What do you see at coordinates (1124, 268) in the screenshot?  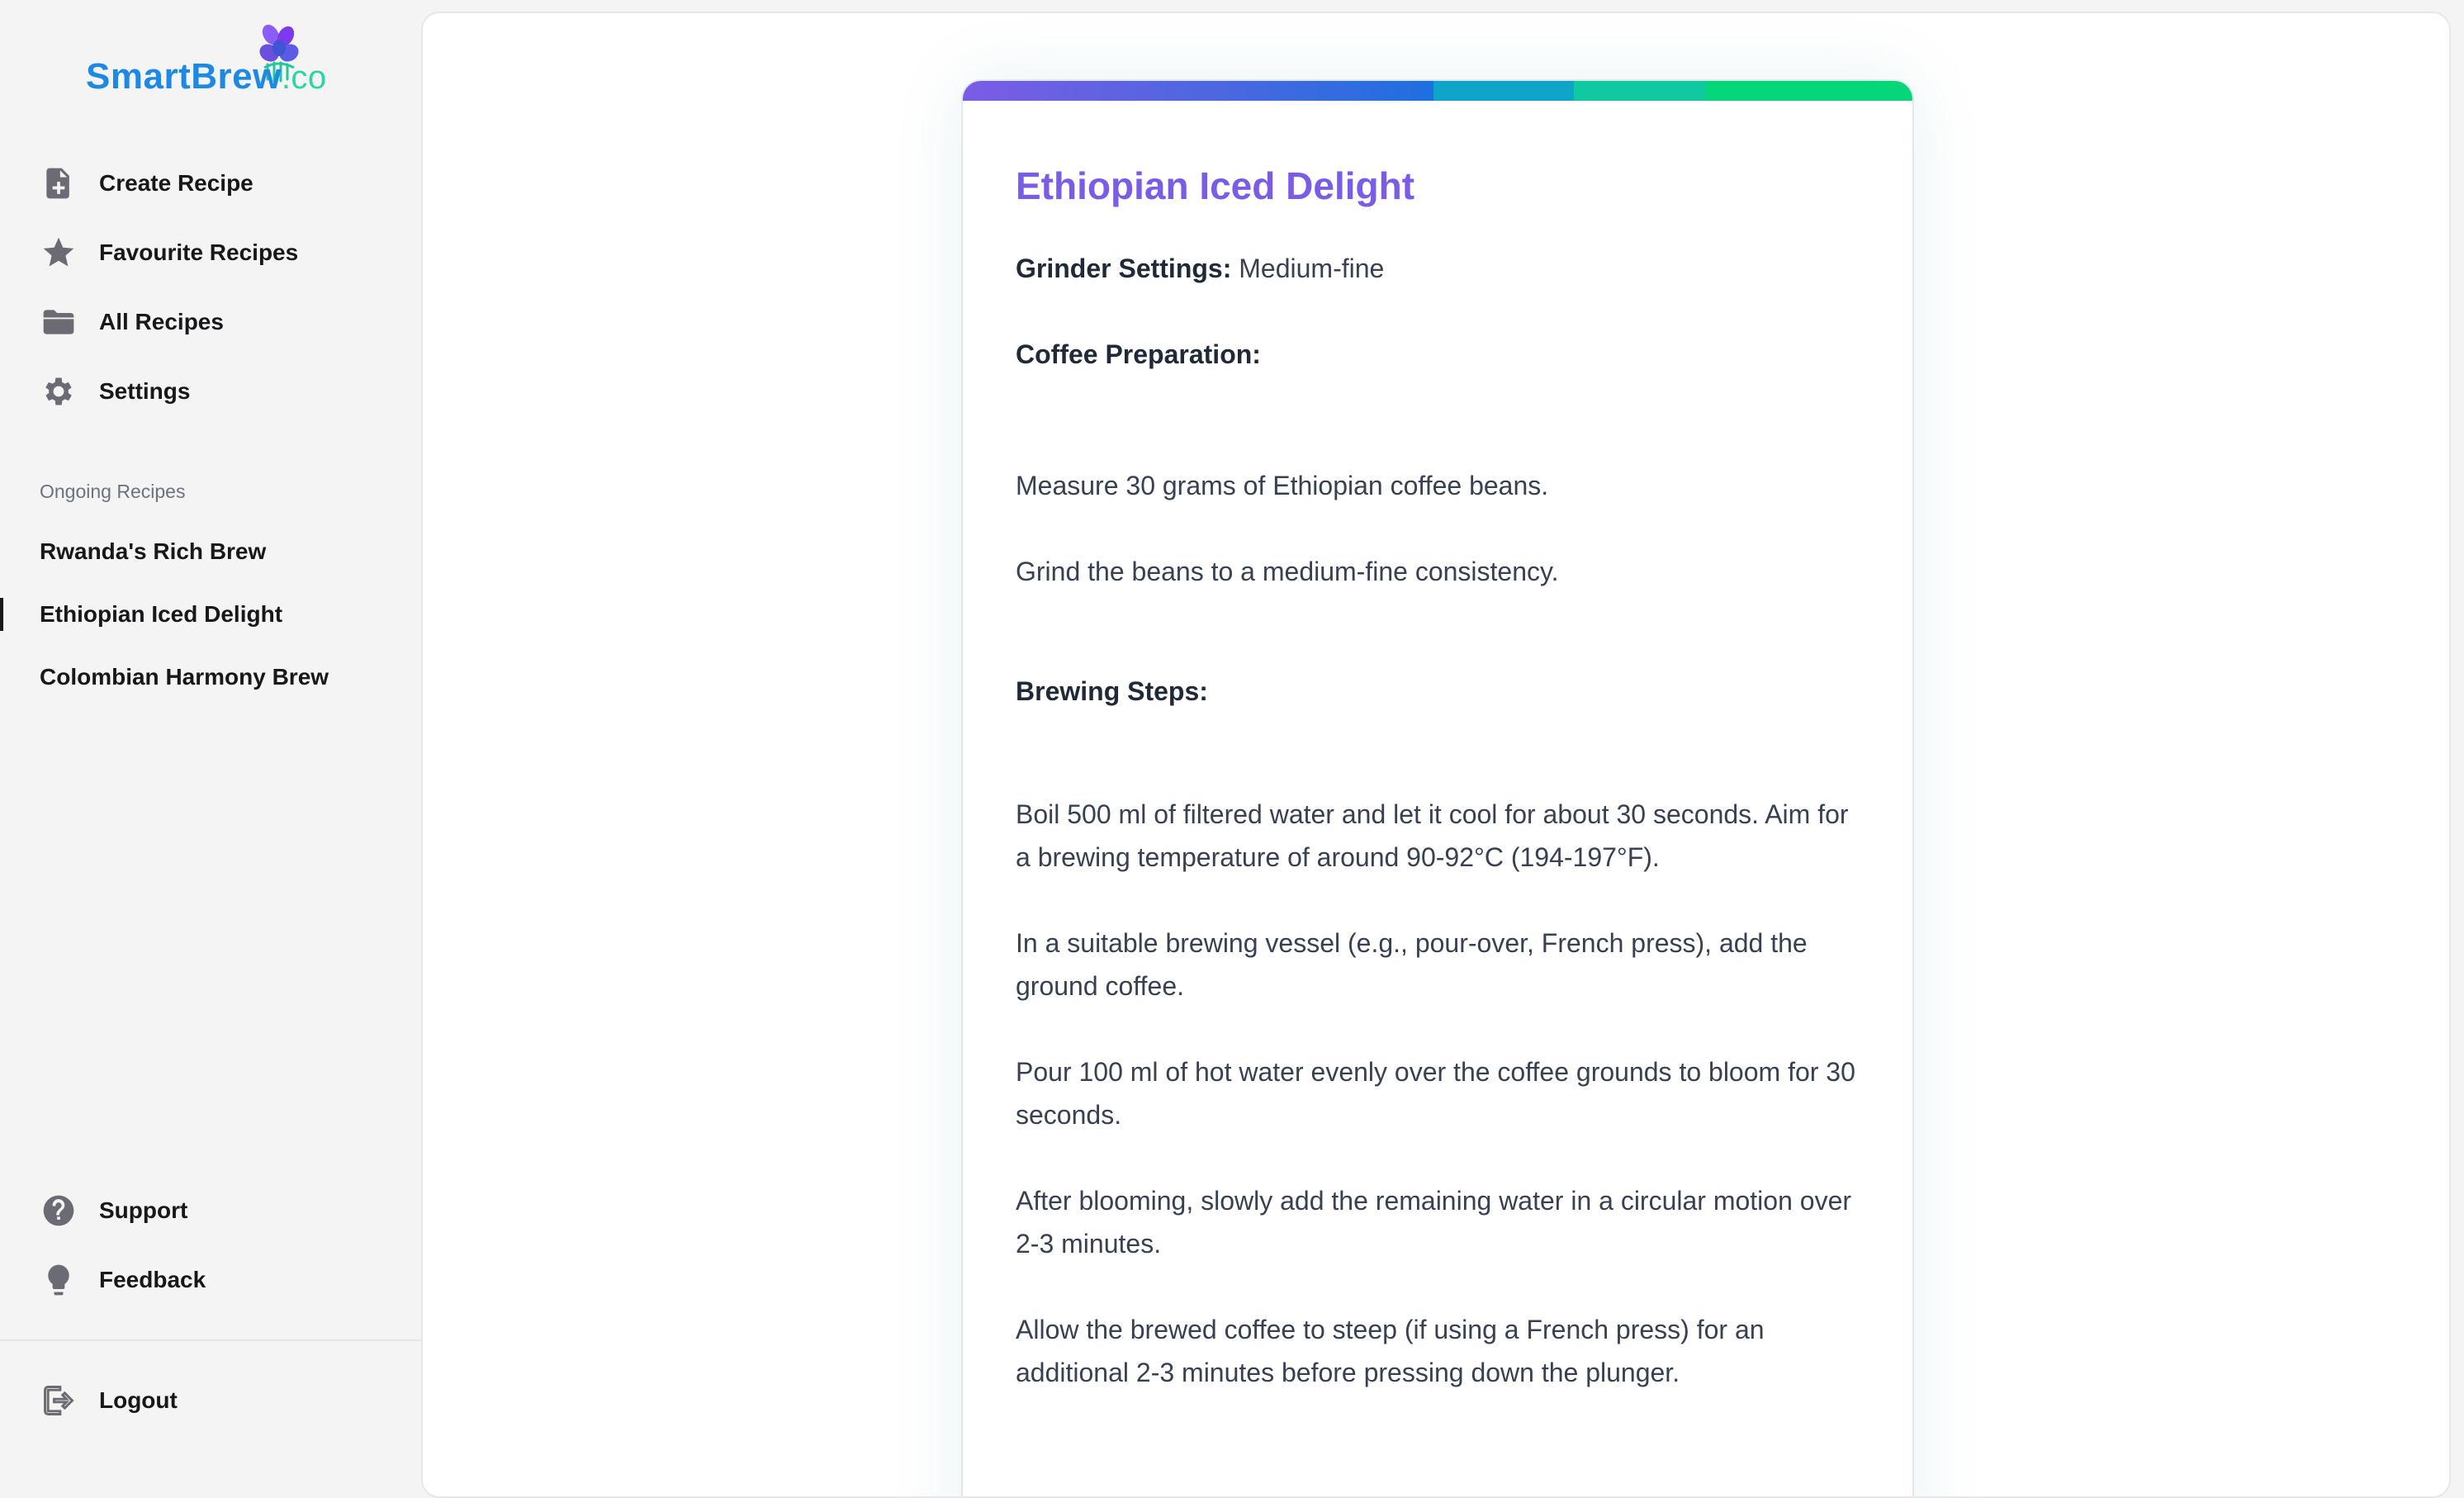 I see `grinder-settings-label: Grinder Settings:` at bounding box center [1124, 268].